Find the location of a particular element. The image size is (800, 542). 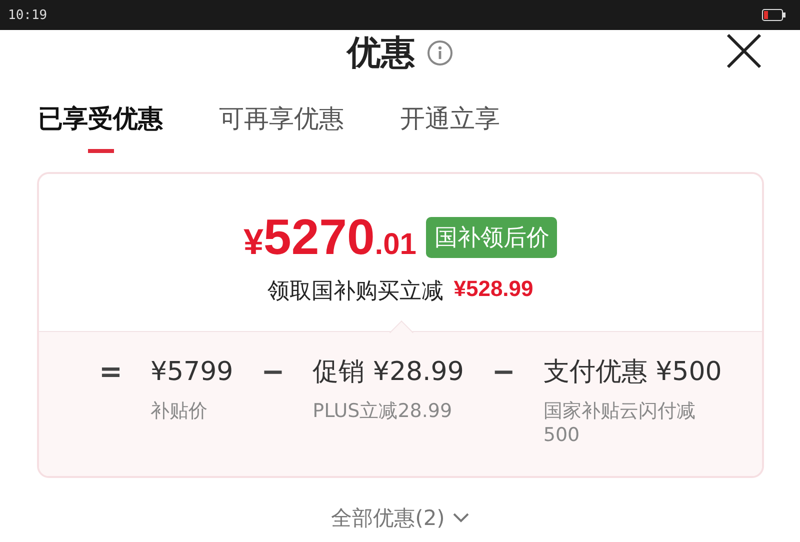

tab: 开通立享 is located at coordinates (450, 128).